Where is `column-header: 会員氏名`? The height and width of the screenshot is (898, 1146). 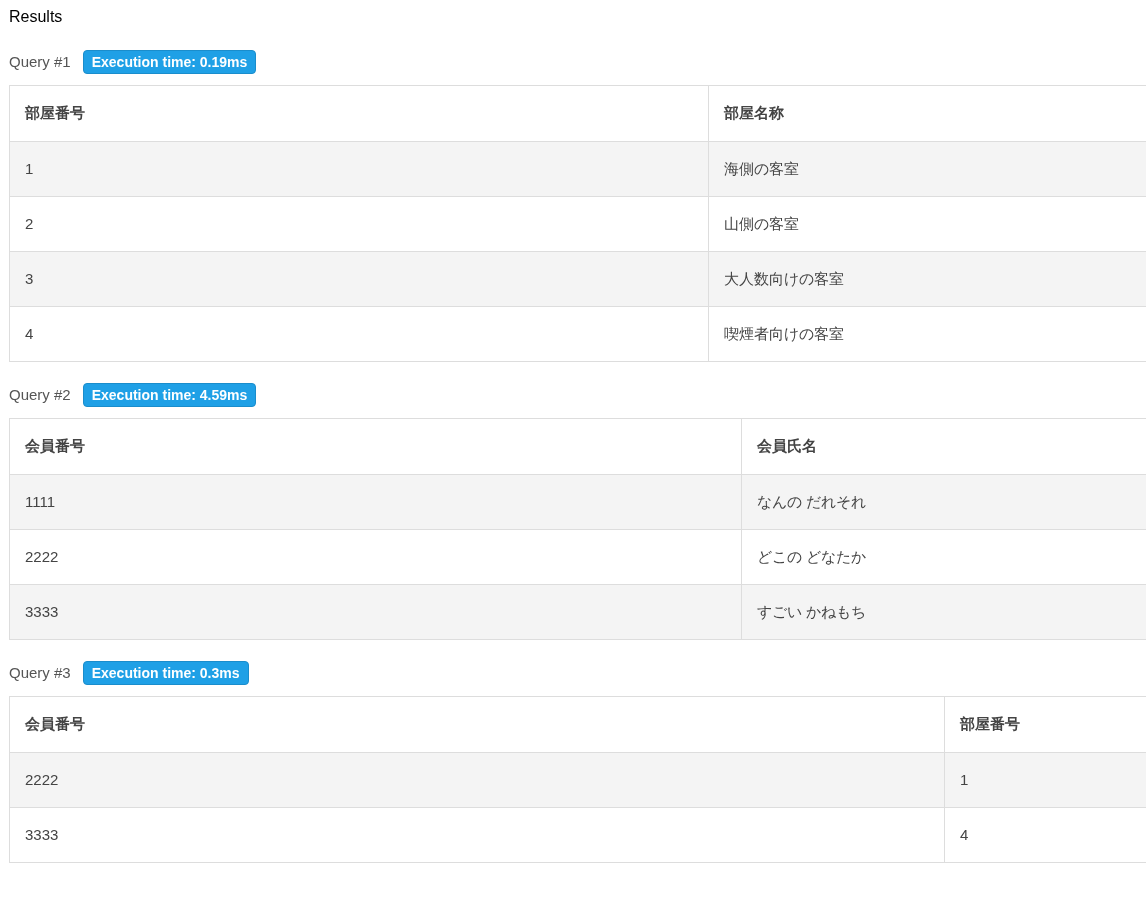
column-header: 会員氏名 is located at coordinates (787, 446).